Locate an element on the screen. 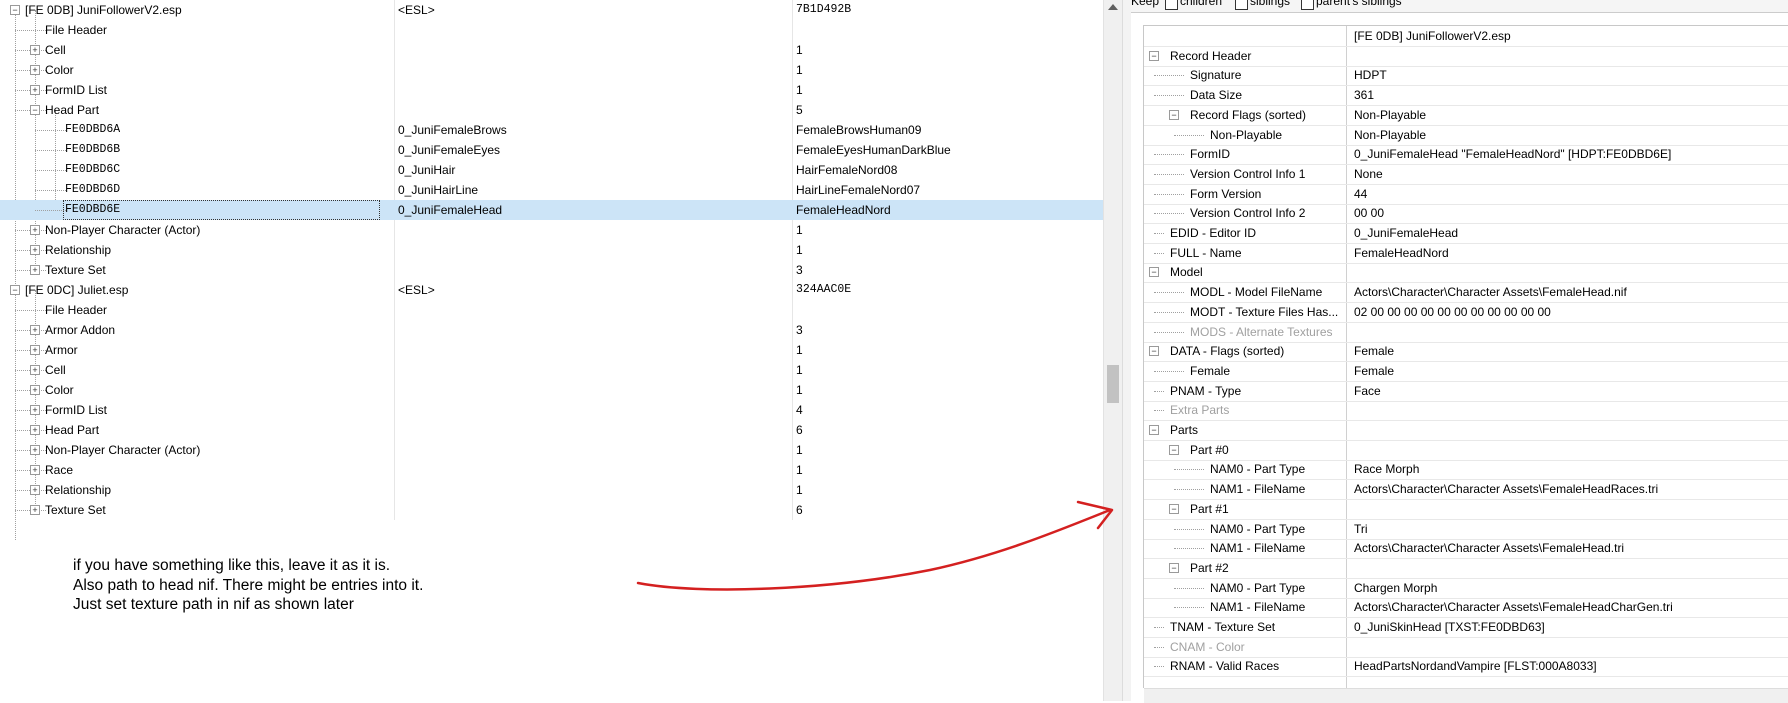  scroll-up-icon is located at coordinates (1113, 7).